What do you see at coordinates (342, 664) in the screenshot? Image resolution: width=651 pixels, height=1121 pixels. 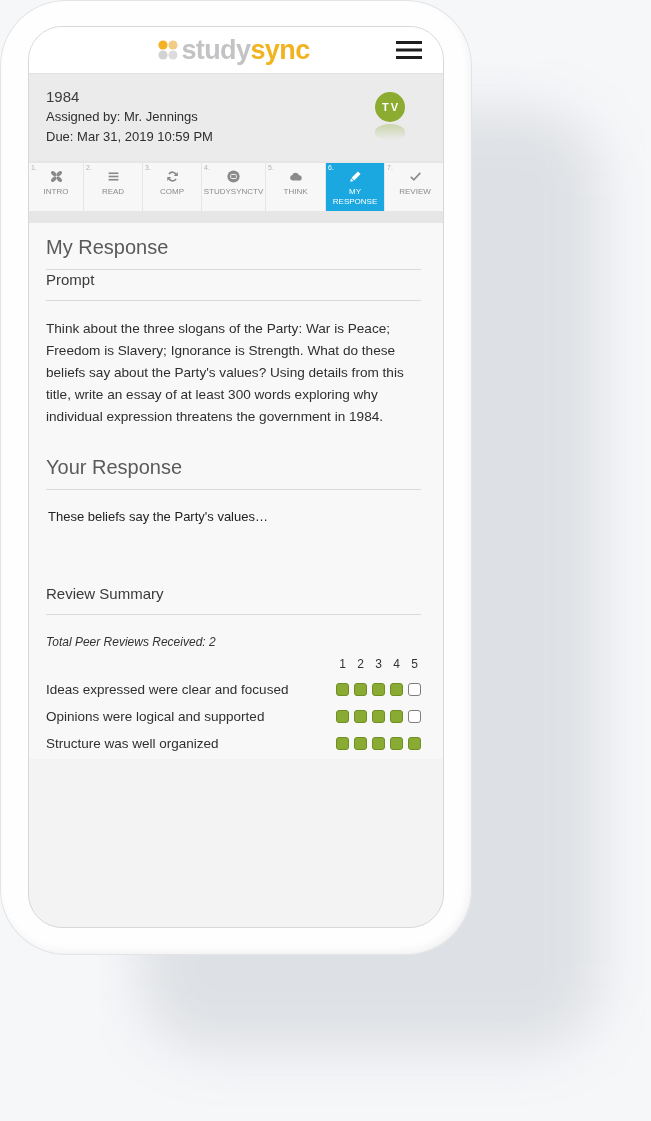 I see `scale-number: 1` at bounding box center [342, 664].